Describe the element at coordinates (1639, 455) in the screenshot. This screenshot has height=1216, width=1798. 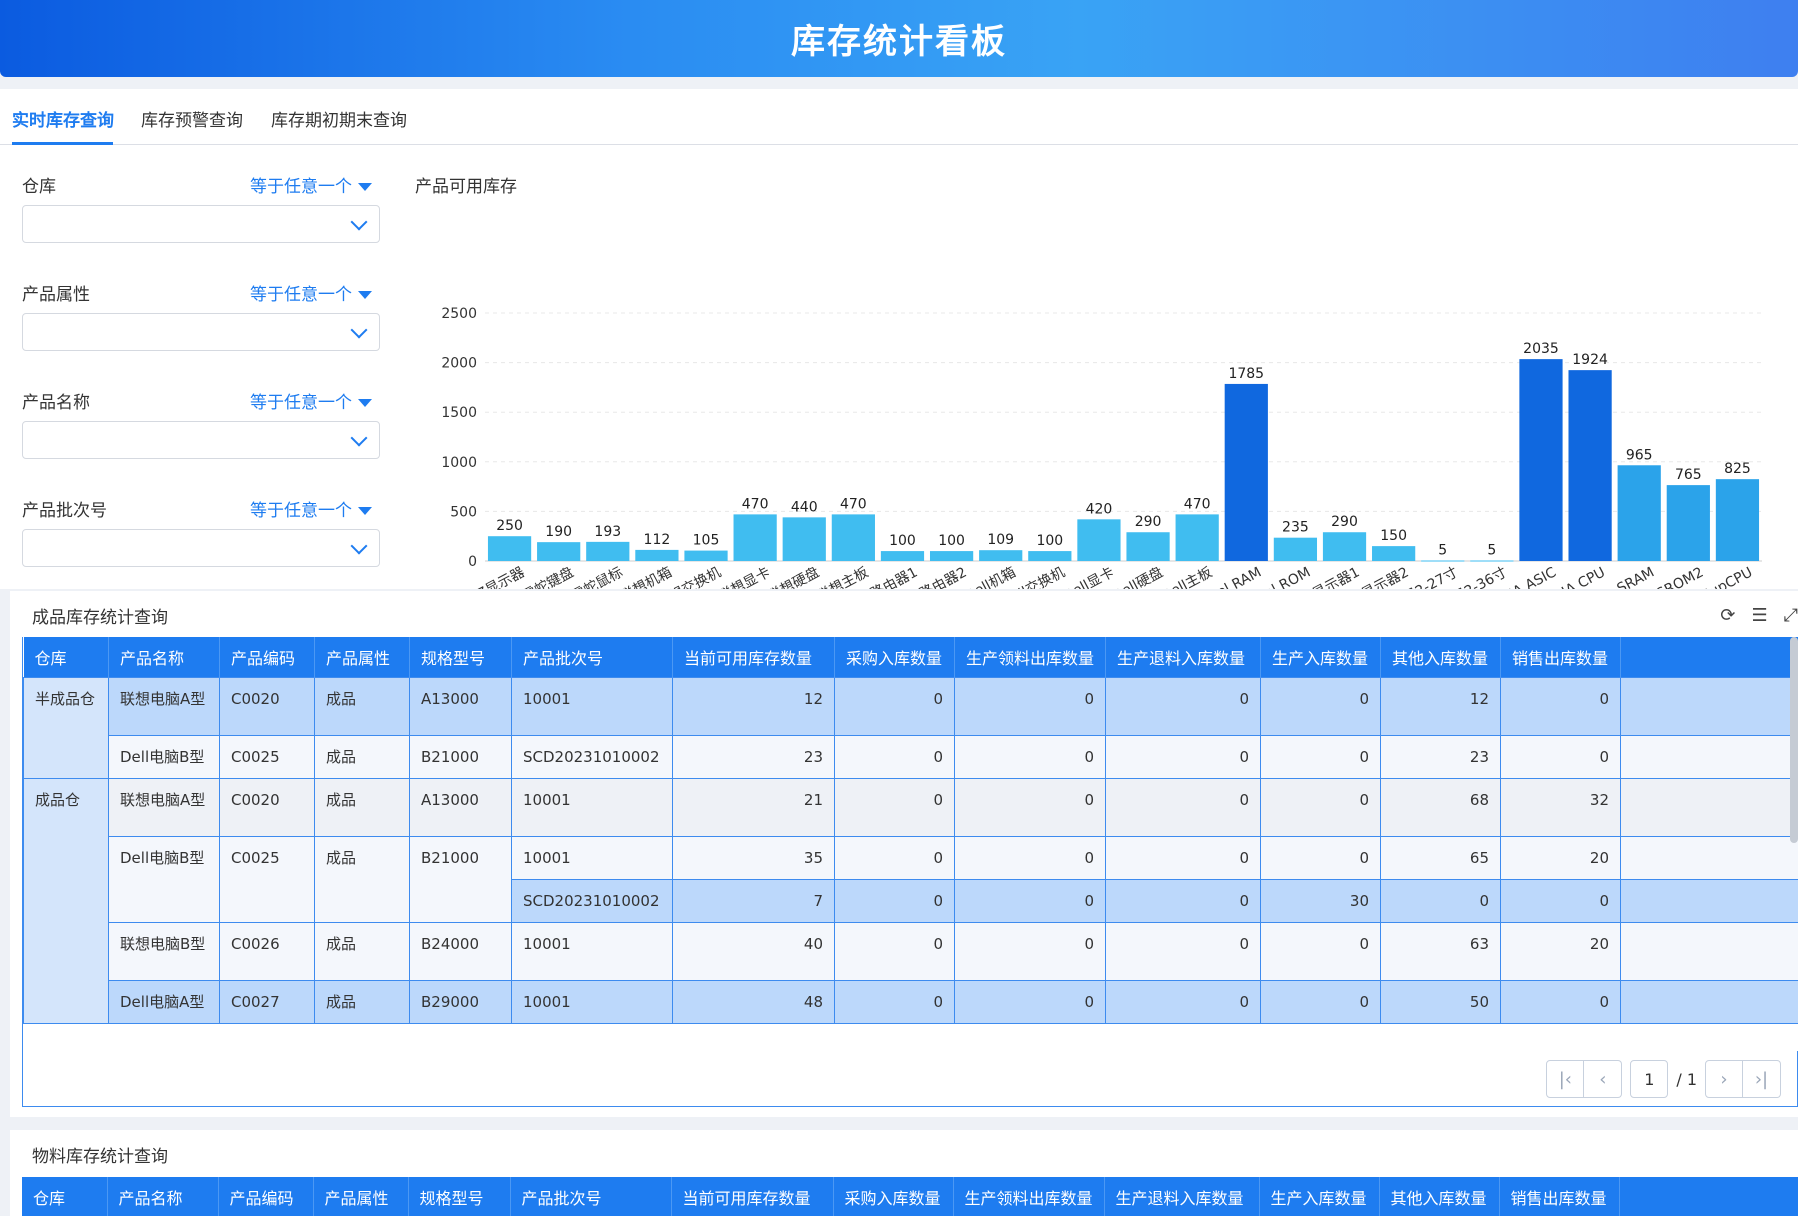
I see `data-label: 965` at that location.